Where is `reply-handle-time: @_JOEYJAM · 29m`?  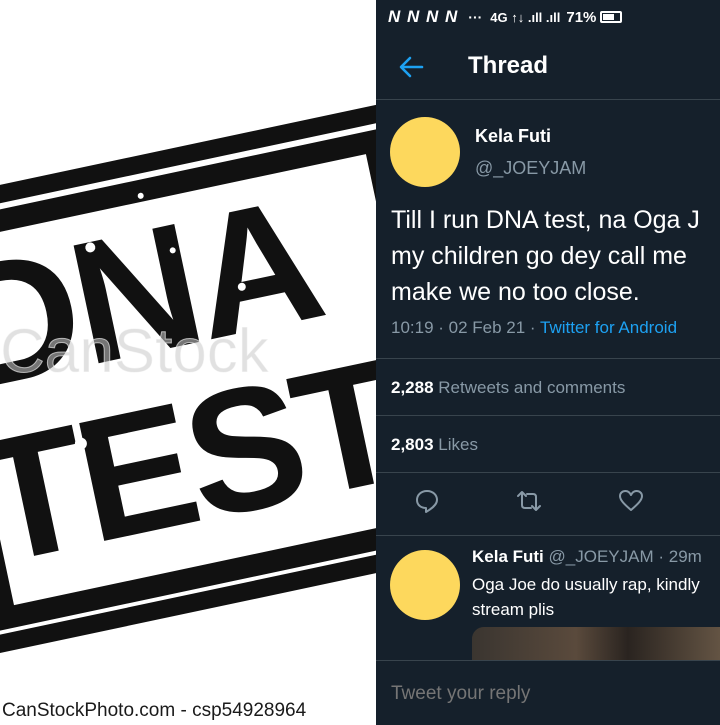
reply-handle-time: @_JOEYJAM · 29m is located at coordinates (622, 556).